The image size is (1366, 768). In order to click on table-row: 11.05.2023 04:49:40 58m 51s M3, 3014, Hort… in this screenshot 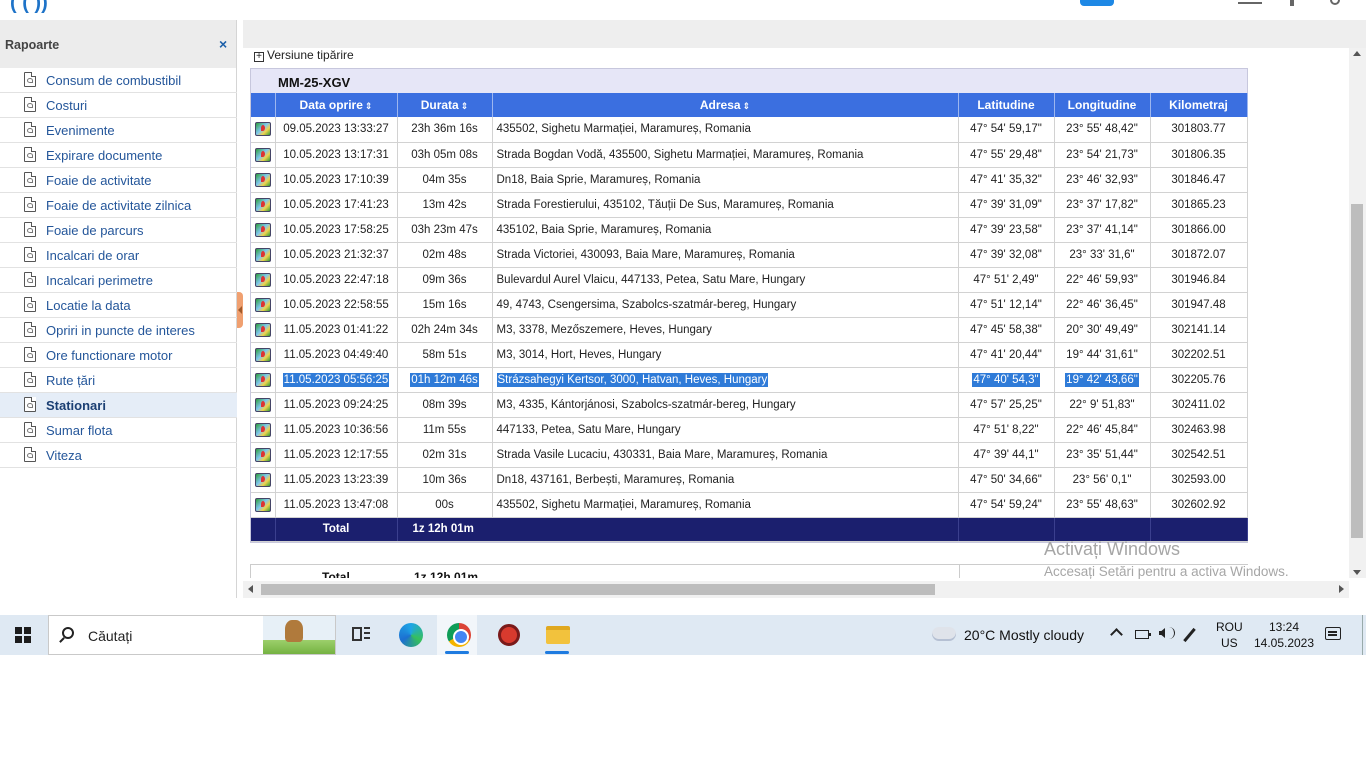, I will do `click(749, 355)`.